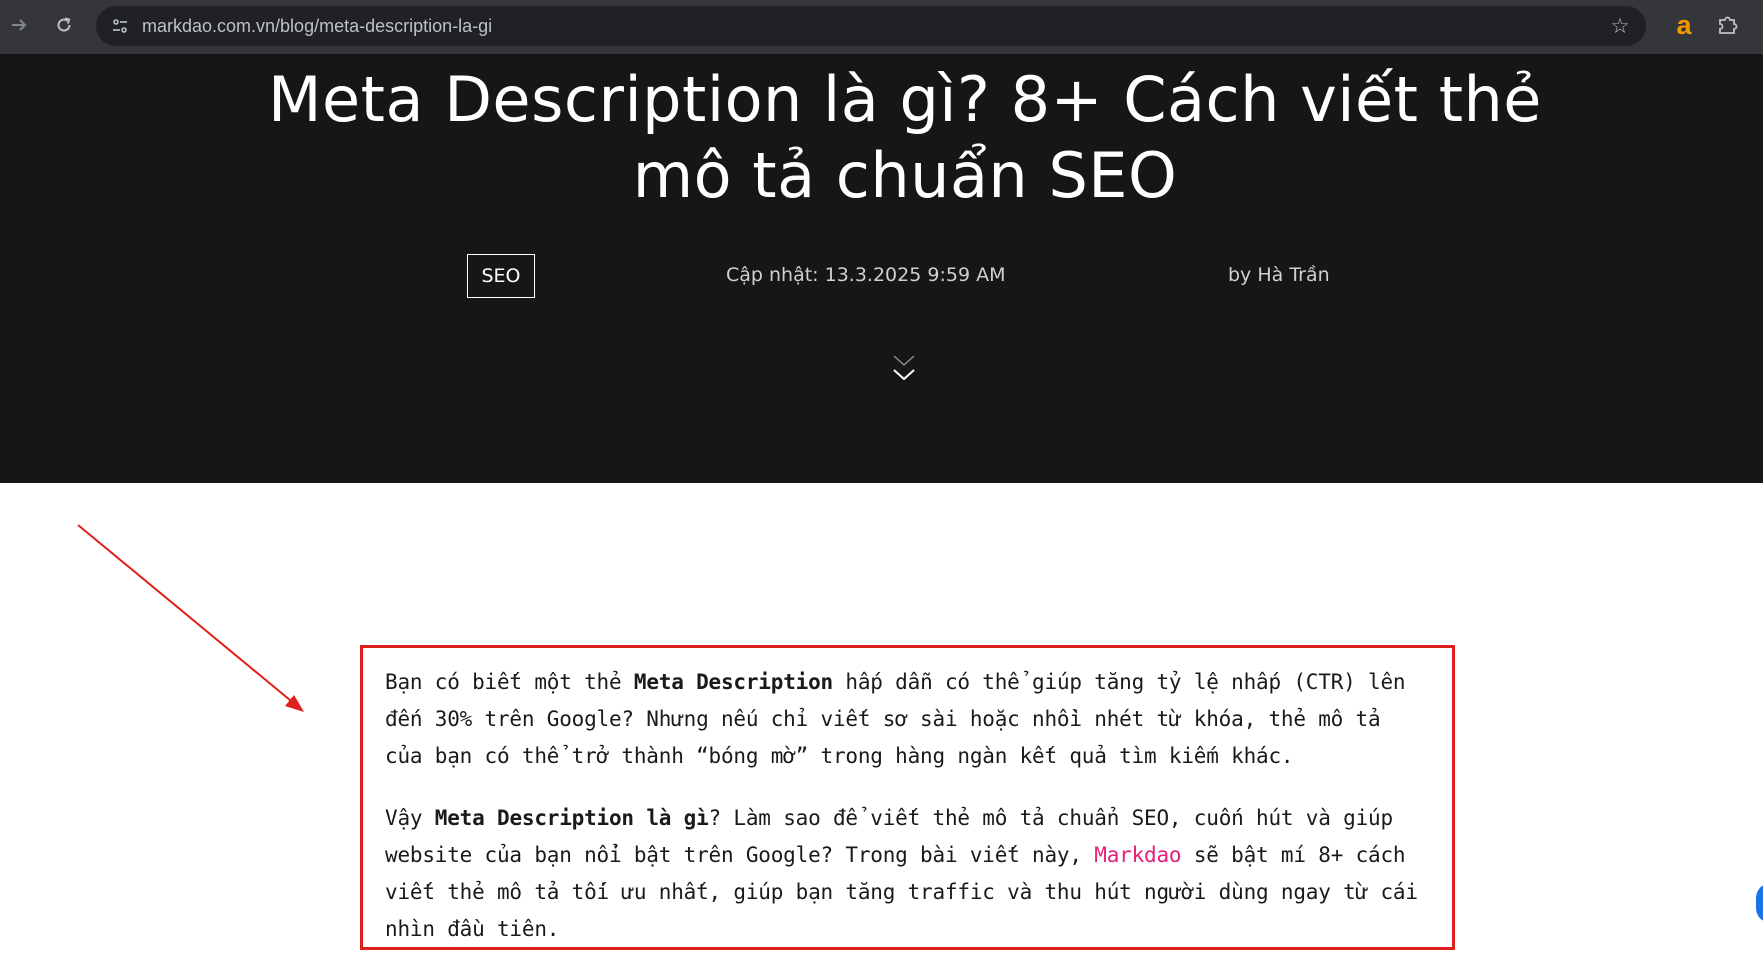 Image resolution: width=1763 pixels, height=963 pixels. What do you see at coordinates (1759, 903) in the screenshot?
I see `floating-chat-widget` at bounding box center [1759, 903].